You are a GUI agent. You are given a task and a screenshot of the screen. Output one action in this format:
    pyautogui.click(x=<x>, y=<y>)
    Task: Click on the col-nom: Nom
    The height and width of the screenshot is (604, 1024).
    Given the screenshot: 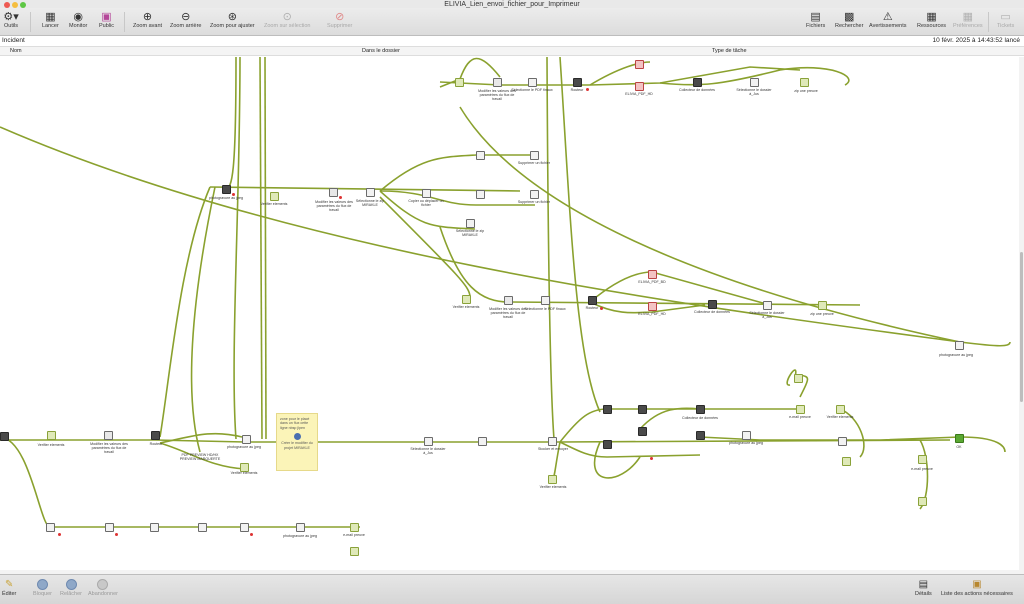 What is the action you would take?
    pyautogui.click(x=16, y=51)
    